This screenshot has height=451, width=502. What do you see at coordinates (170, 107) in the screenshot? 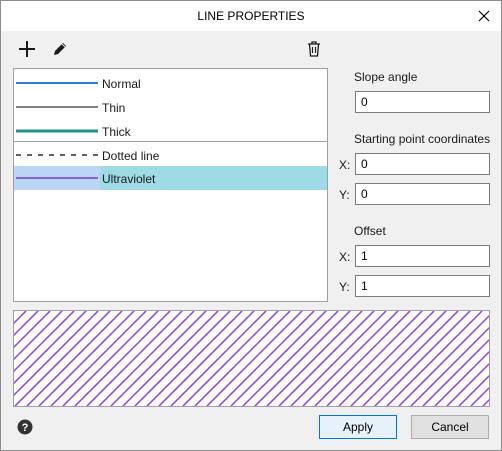
I see `list-item-thin: Thin` at bounding box center [170, 107].